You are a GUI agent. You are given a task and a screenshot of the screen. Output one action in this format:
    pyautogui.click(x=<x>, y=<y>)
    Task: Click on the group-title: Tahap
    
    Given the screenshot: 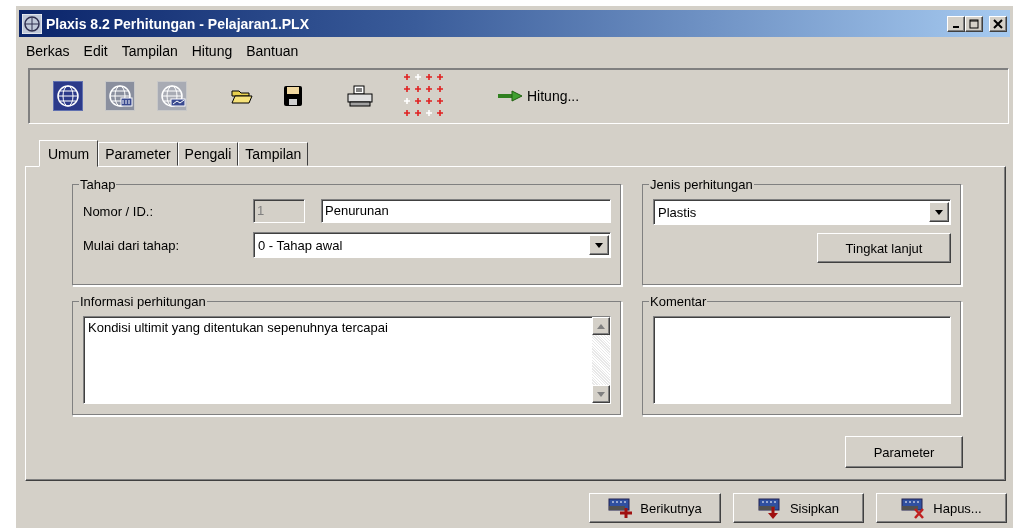 What is the action you would take?
    pyautogui.click(x=98, y=184)
    